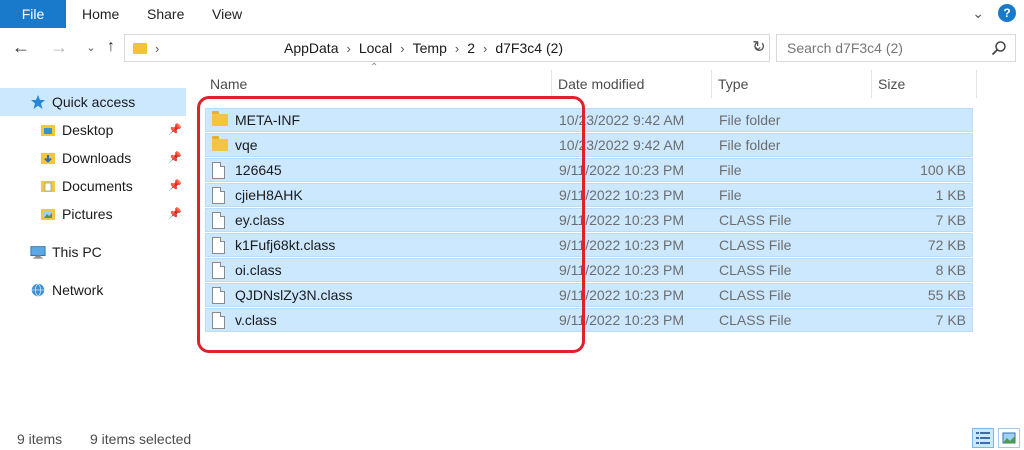 This screenshot has height=450, width=1024. I want to click on search-input, so click(882, 48).